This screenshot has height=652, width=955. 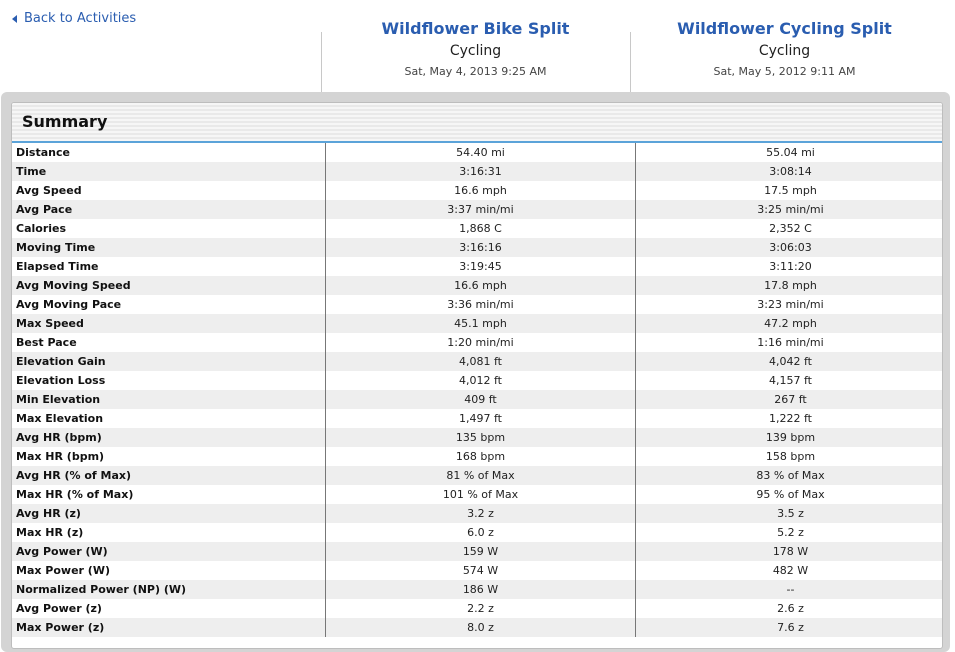 I want to click on metric-label: Max HR (z), so click(x=169, y=532).